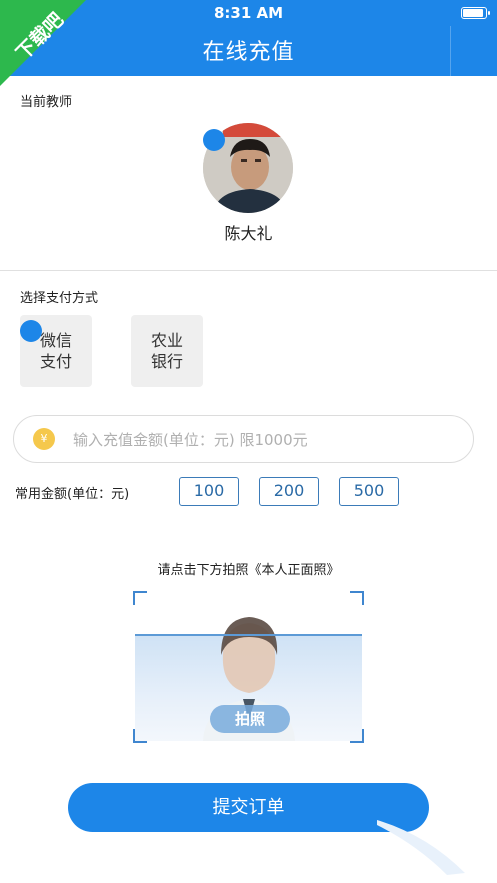 Image resolution: width=497 pixels, height=883 pixels. I want to click on payment-option-bank-line2: 银行, so click(166, 361).